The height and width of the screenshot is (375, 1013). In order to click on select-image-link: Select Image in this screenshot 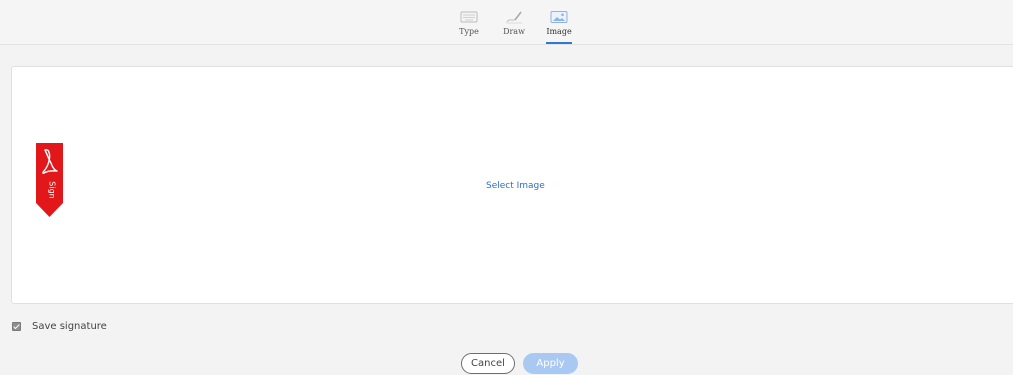, I will do `click(515, 186)`.